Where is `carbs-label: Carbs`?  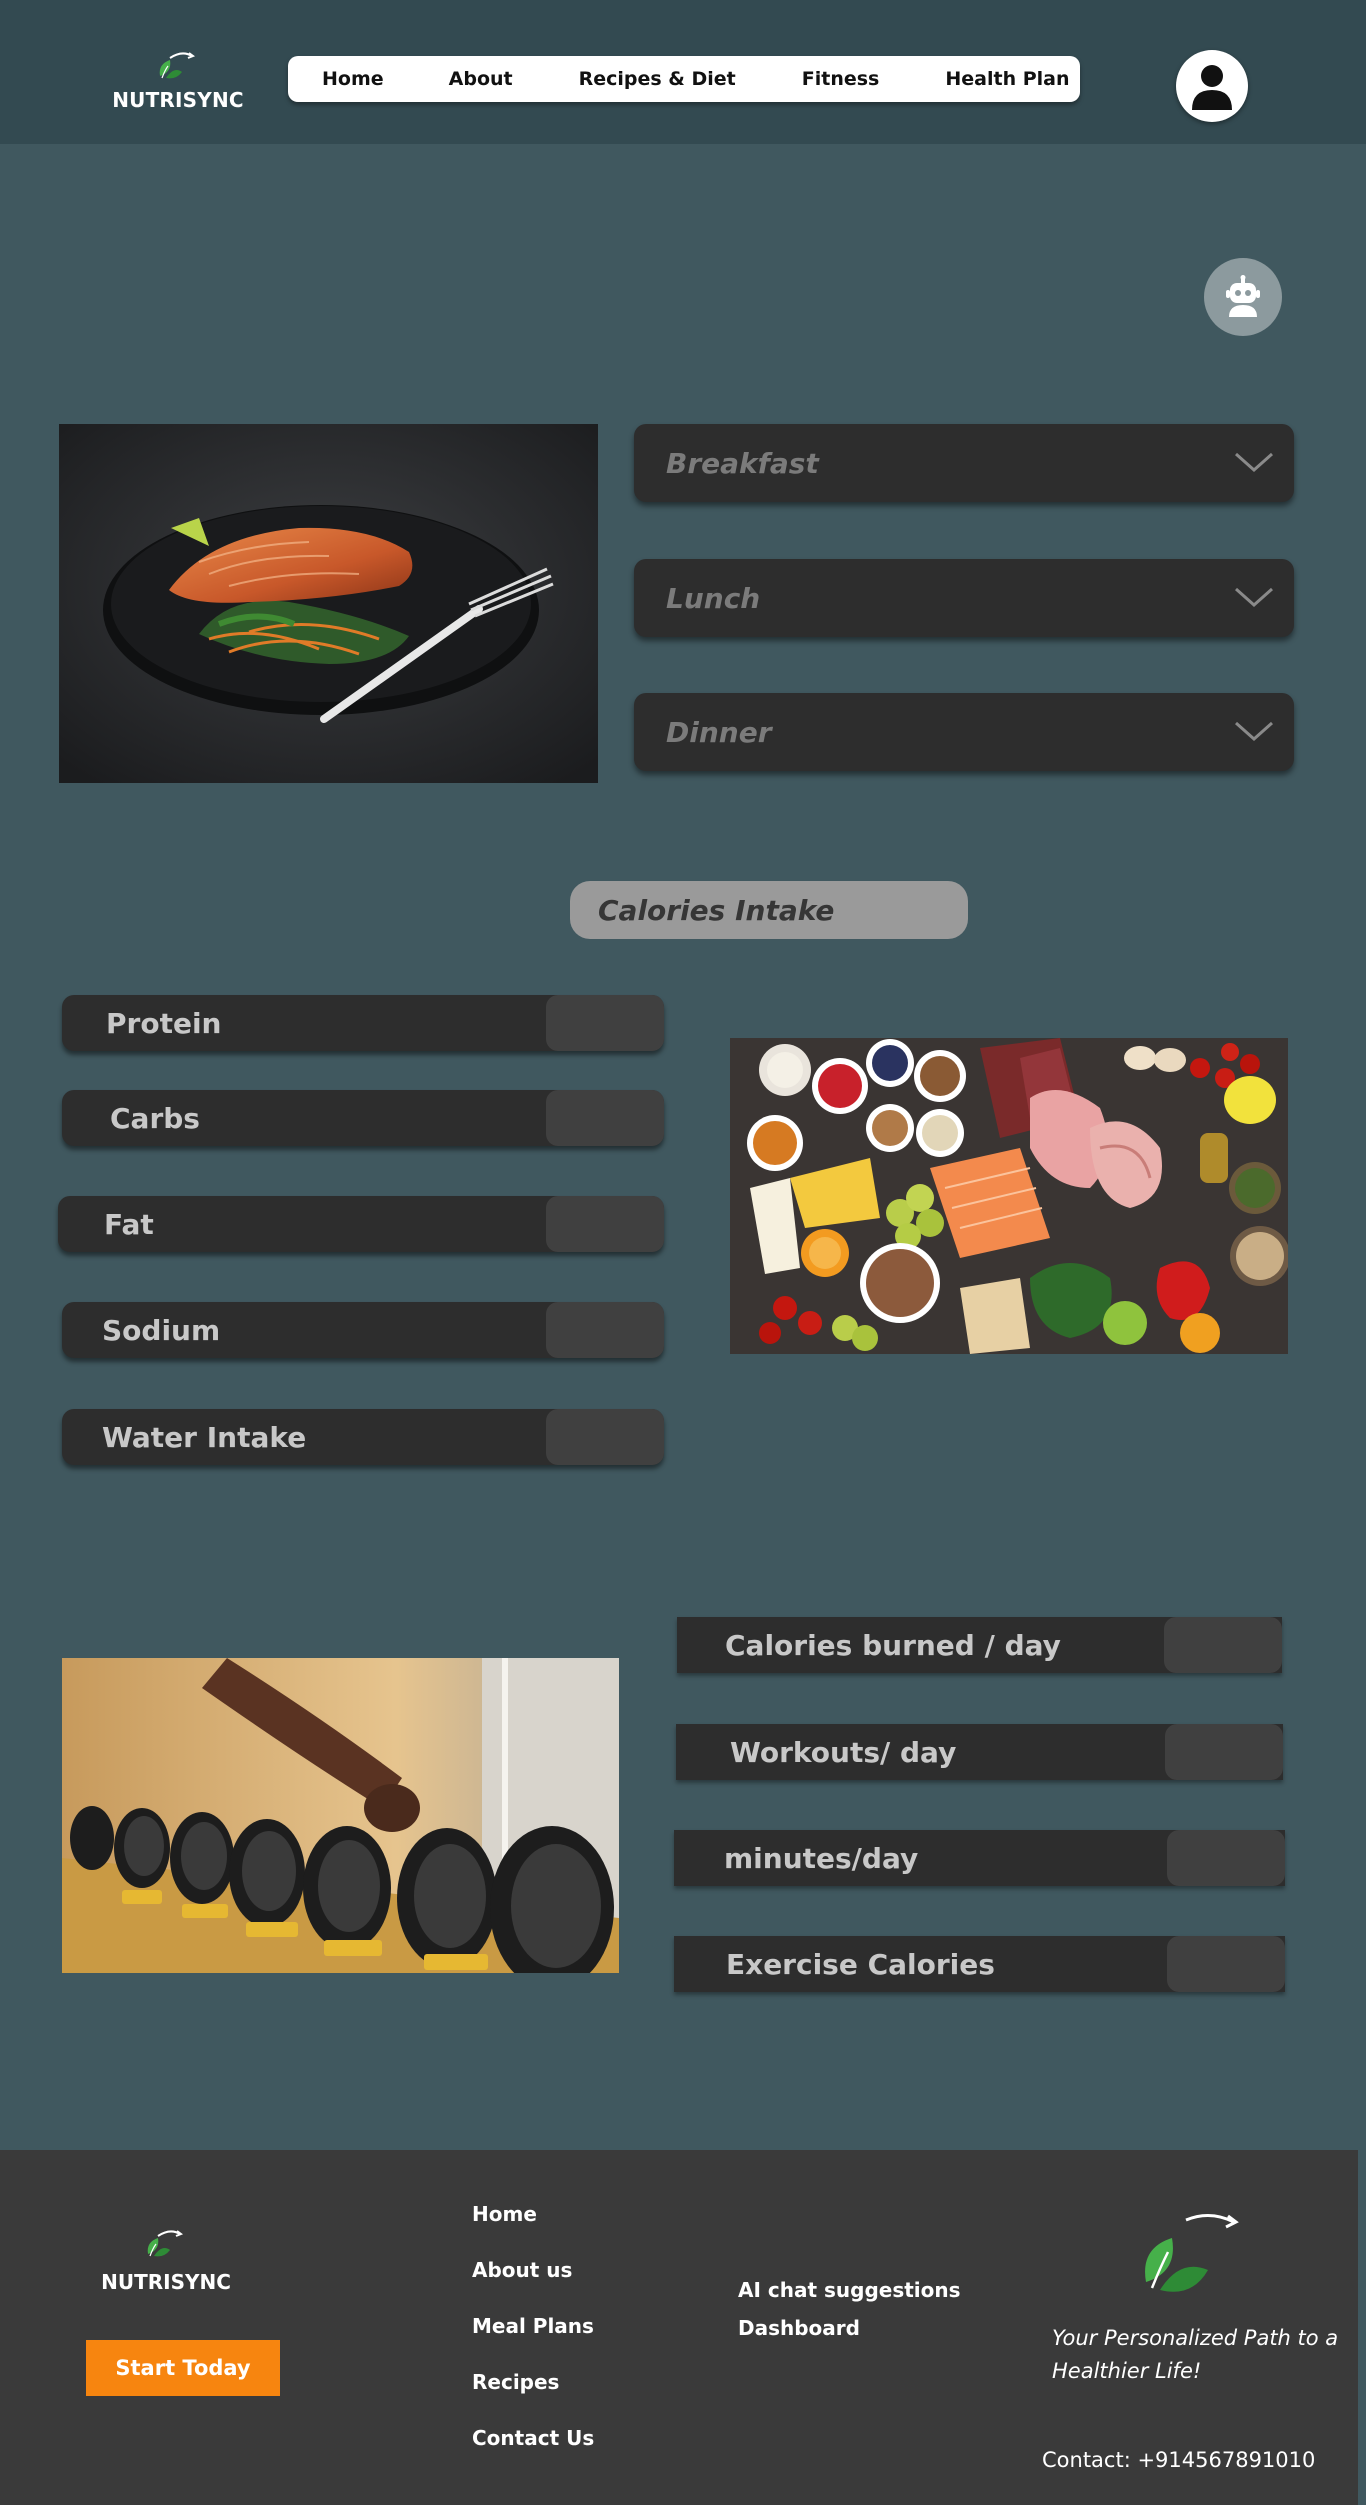
carbs-label: Carbs is located at coordinates (155, 1118).